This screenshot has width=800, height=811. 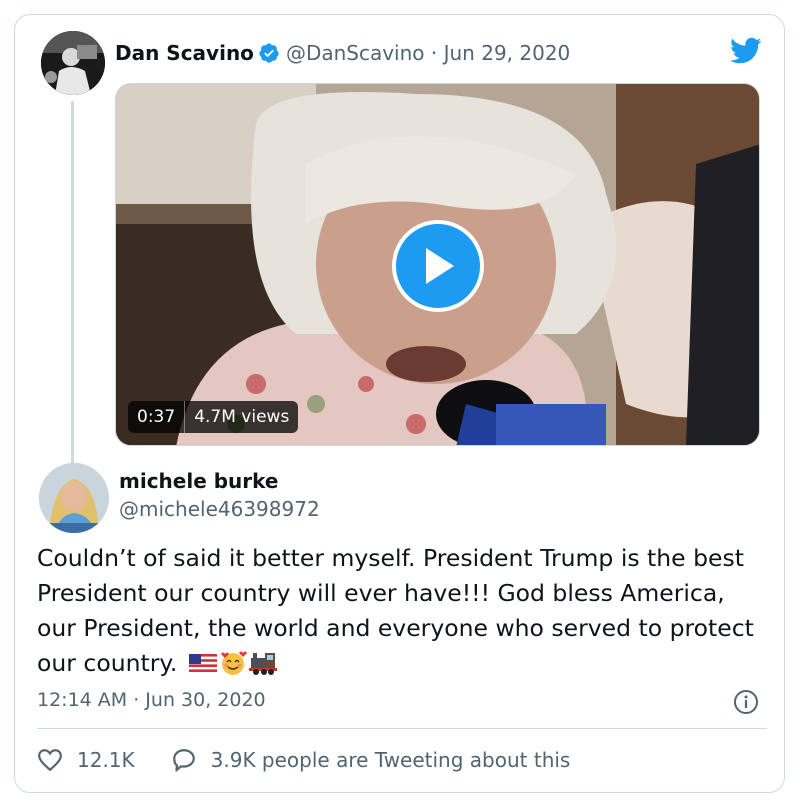 I want to click on divider, so click(x=402, y=728).